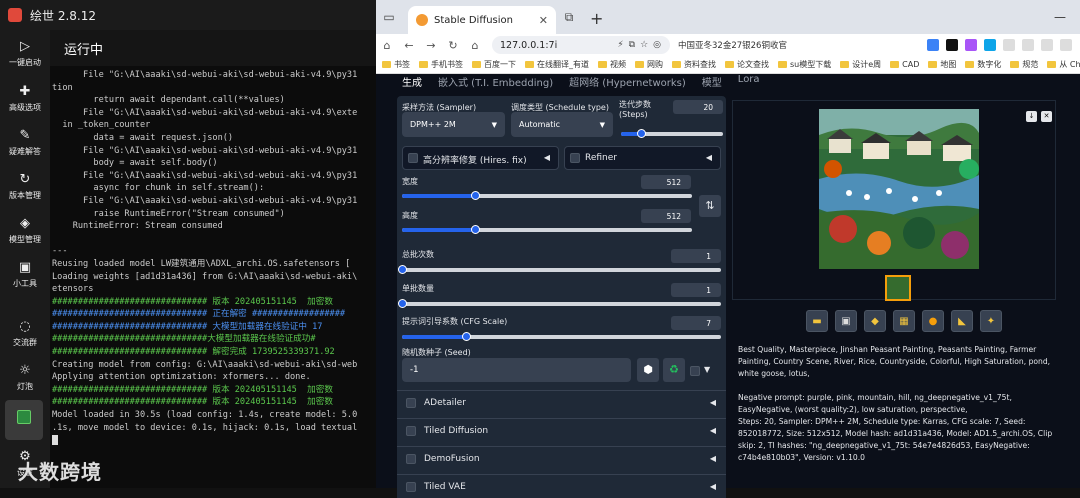 The image size is (1080, 498). What do you see at coordinates (409, 45) in the screenshot?
I see `back-icon: ←` at bounding box center [409, 45].